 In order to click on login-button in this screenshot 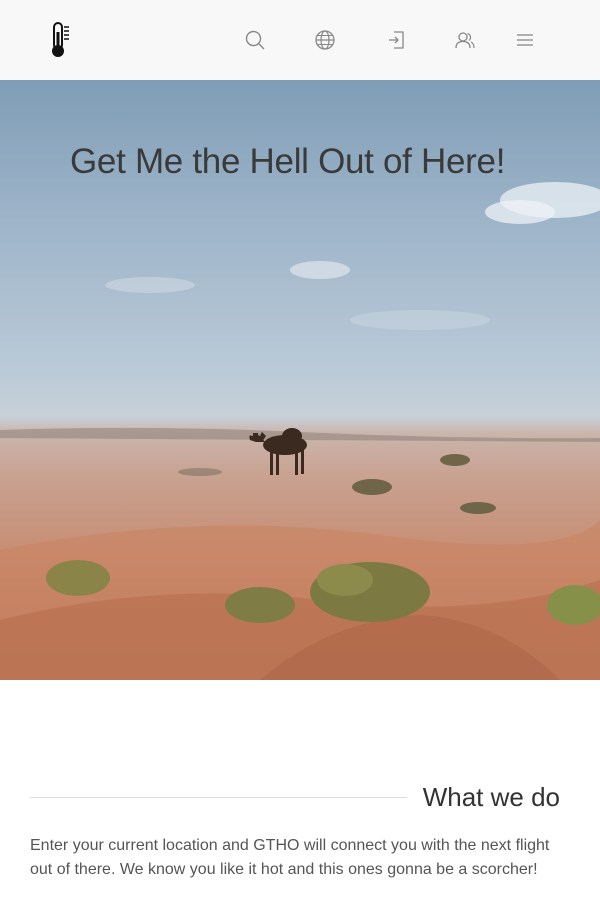, I will do `click(396, 40)`.